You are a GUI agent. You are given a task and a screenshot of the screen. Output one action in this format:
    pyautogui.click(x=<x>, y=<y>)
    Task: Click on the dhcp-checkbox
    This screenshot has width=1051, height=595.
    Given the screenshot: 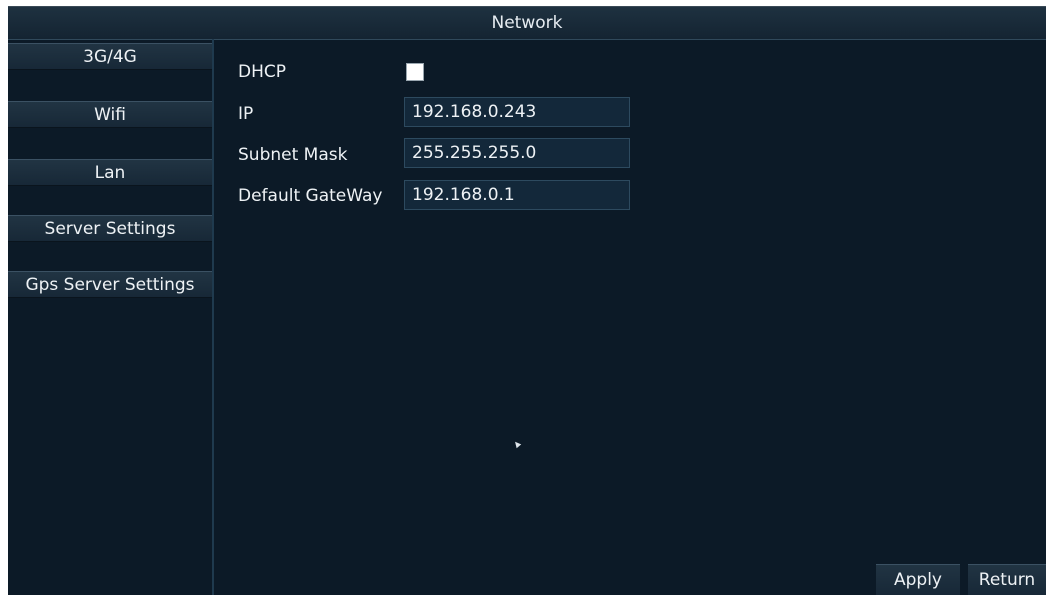 What is the action you would take?
    pyautogui.click(x=415, y=72)
    